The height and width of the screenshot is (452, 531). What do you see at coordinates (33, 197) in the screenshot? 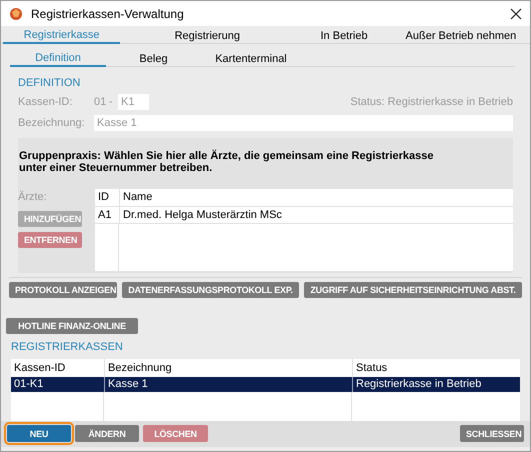
I see `field-label: Ärzte:` at bounding box center [33, 197].